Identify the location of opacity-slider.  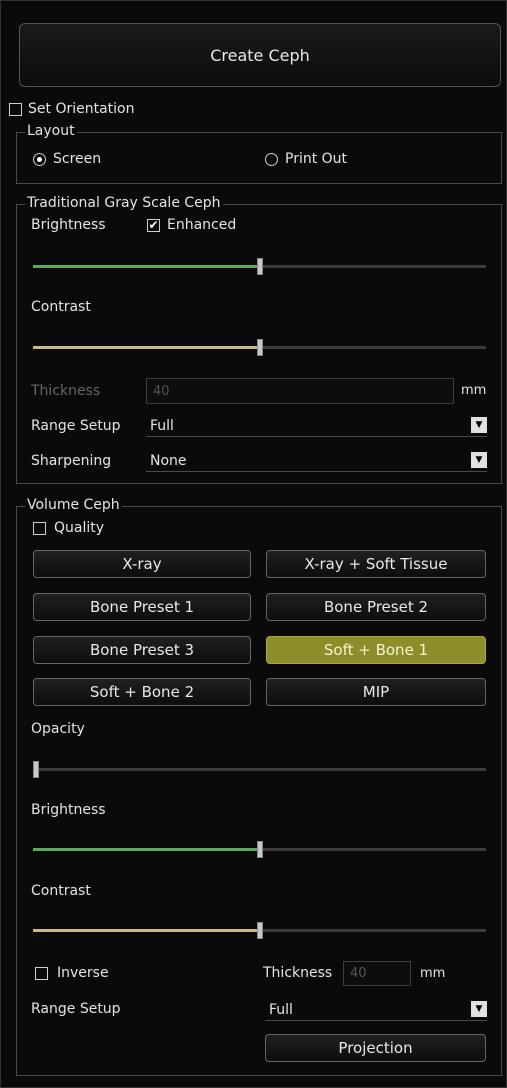
(259, 769).